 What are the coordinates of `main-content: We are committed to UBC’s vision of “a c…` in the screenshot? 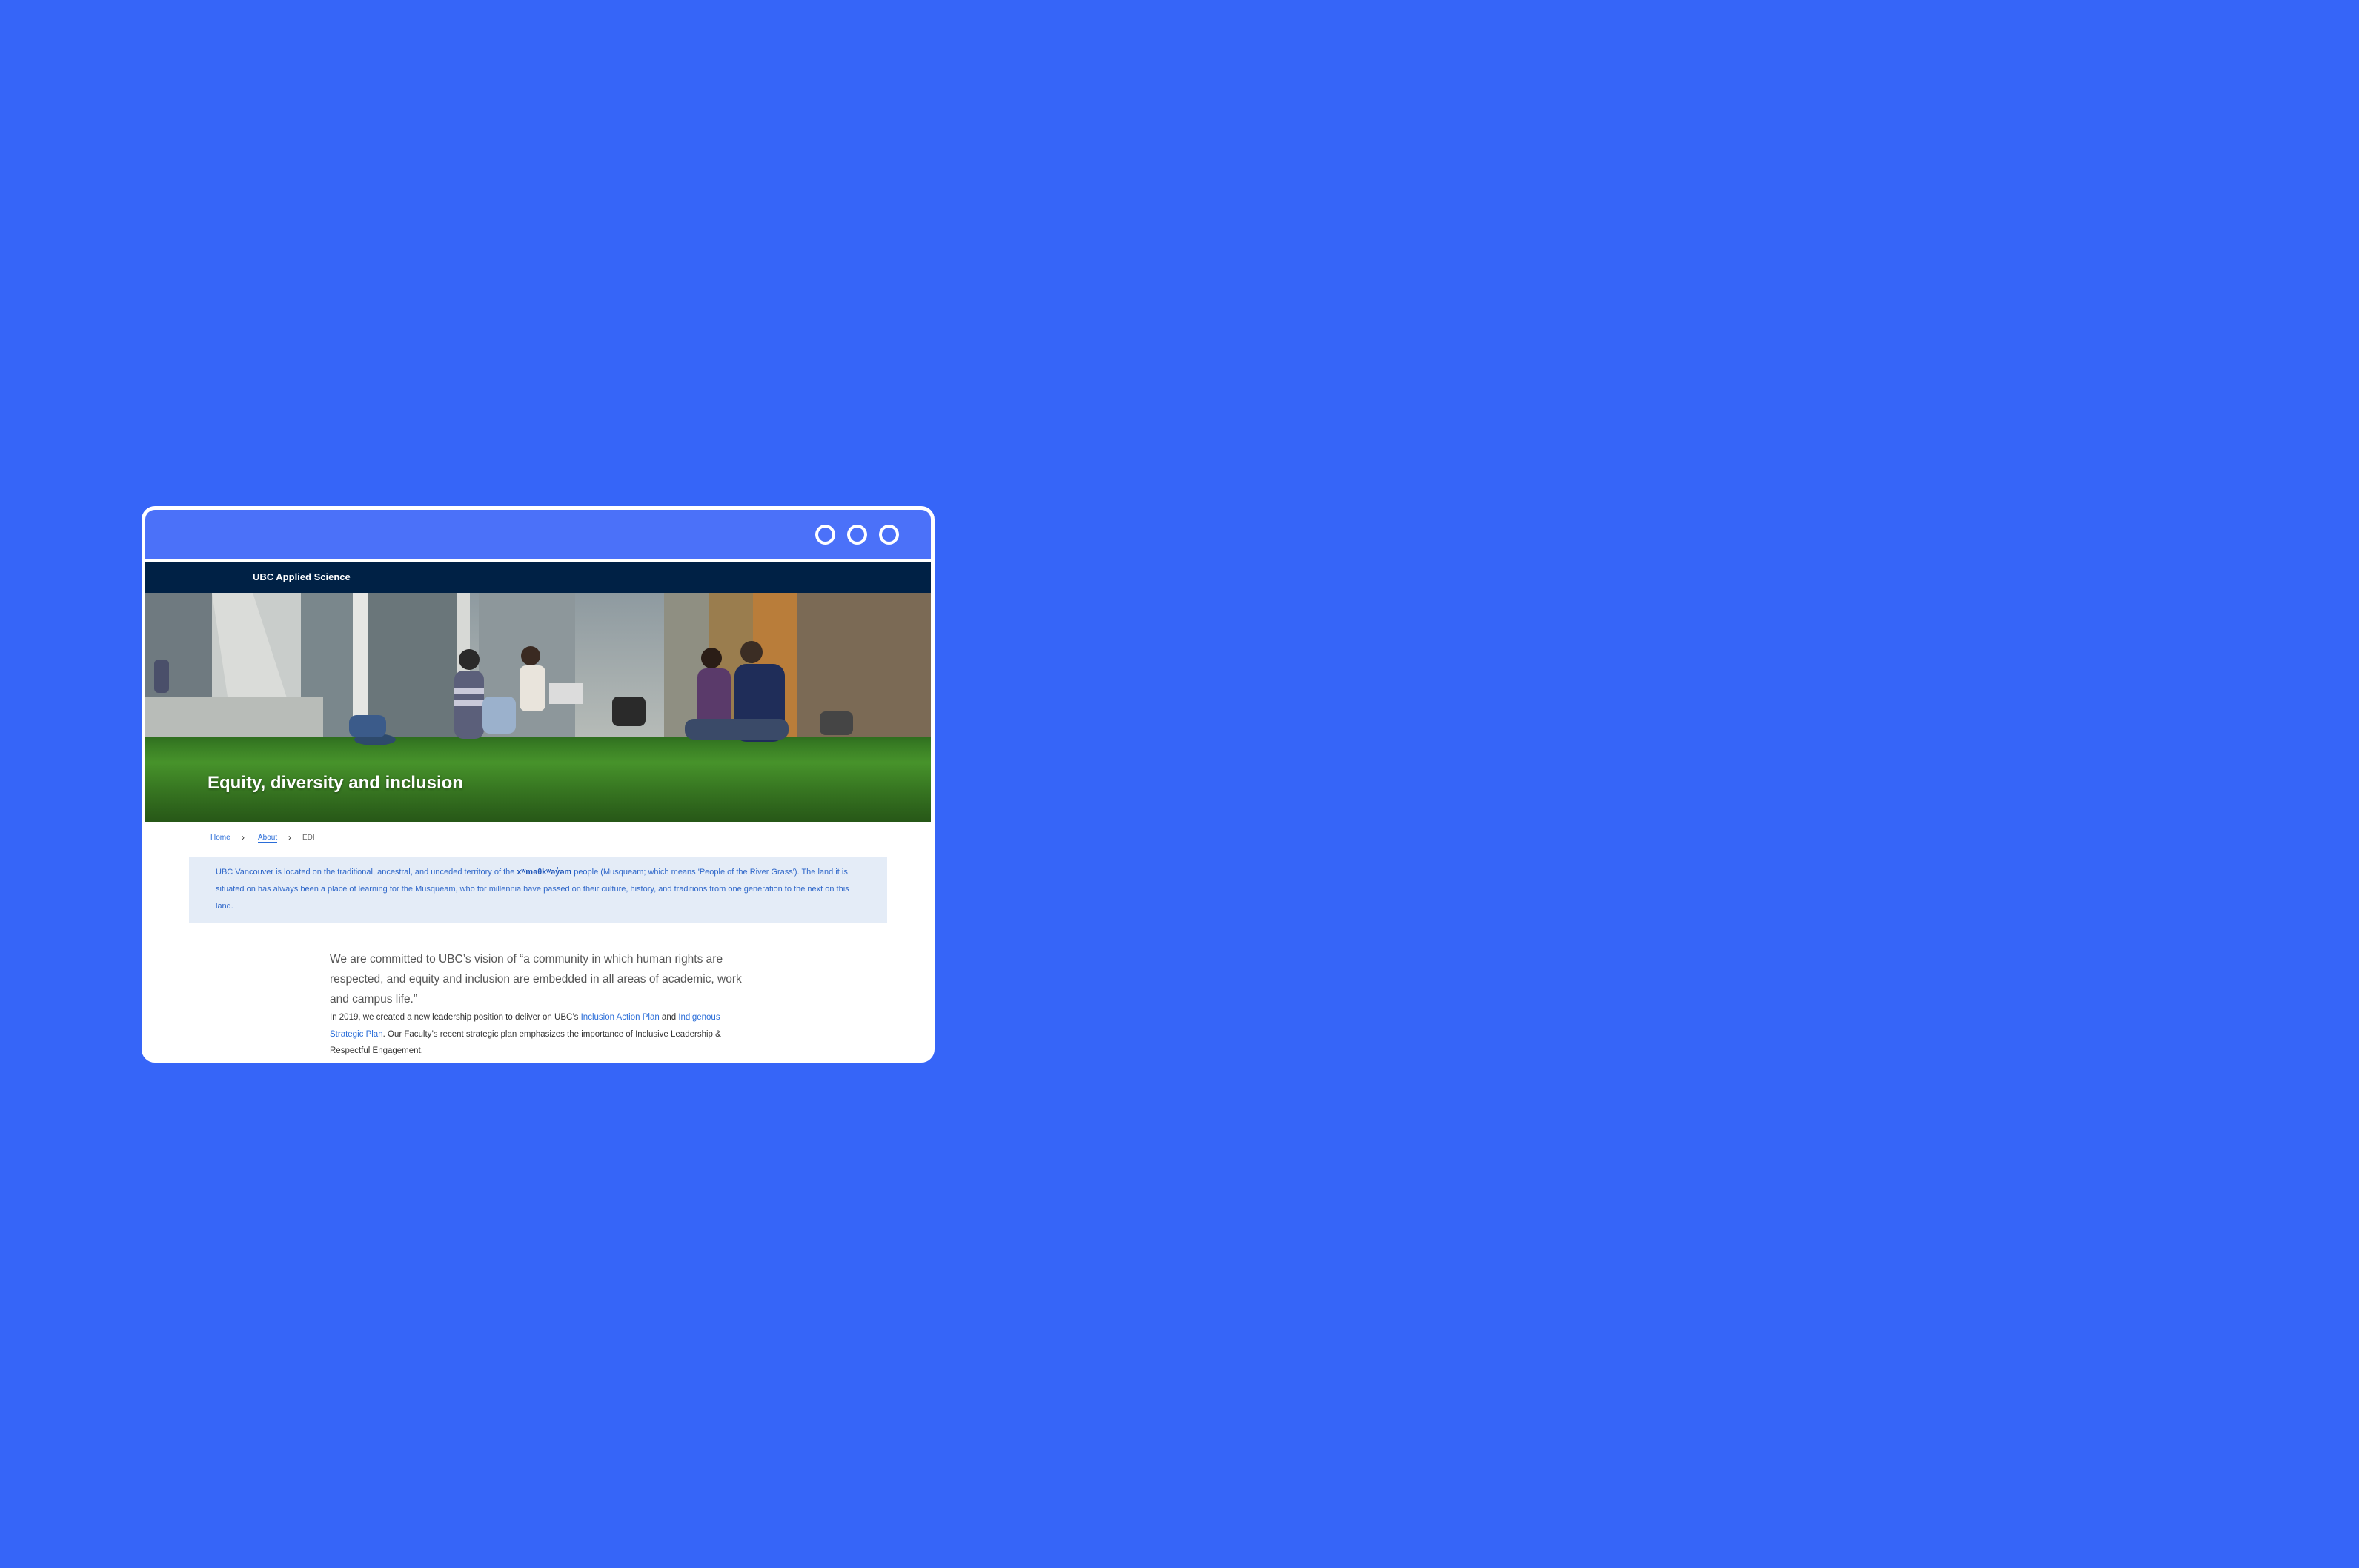 It's located at (537, 1004).